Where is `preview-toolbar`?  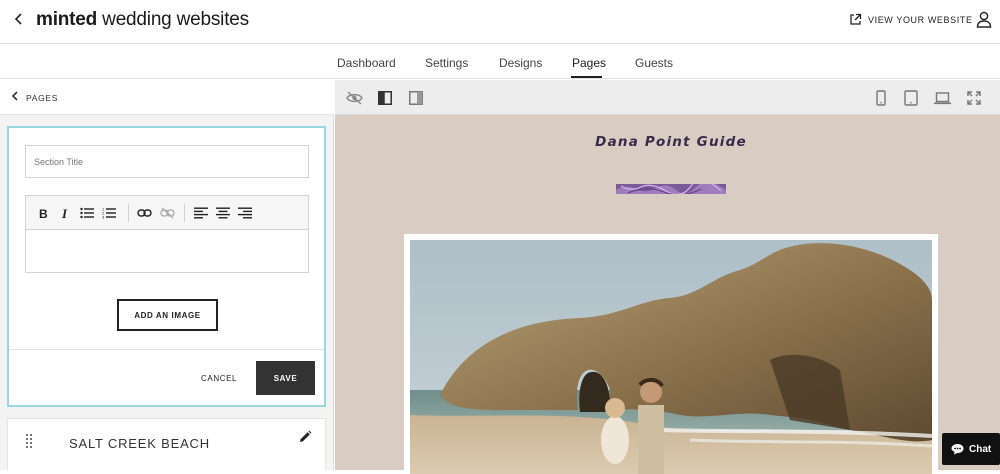
preview-toolbar is located at coordinates (667, 97).